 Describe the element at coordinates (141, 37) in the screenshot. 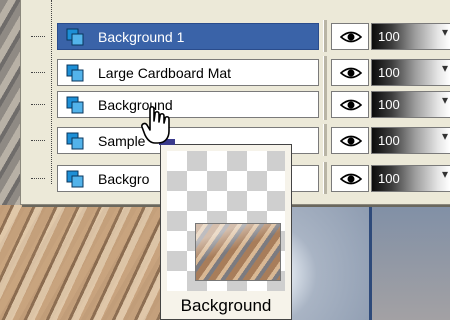

I see `layer-name: Background 1` at that location.